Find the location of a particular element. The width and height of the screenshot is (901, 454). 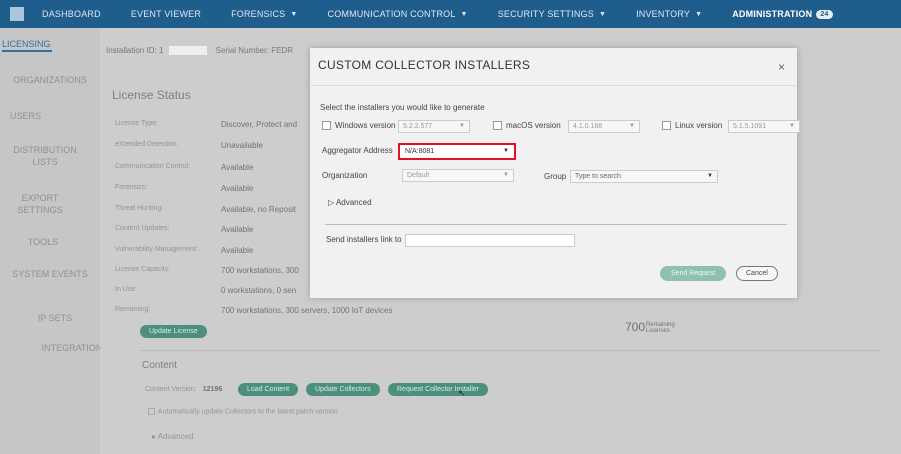

remaining-licenses-count: 700 is located at coordinates (635, 327).